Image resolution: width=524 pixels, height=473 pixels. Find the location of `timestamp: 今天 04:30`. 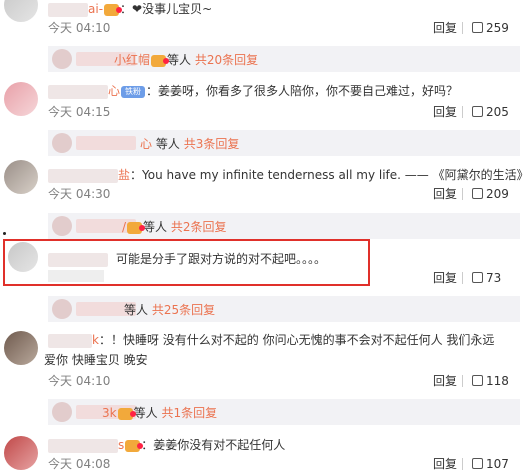

timestamp: 今天 04:30 is located at coordinates (79, 194).